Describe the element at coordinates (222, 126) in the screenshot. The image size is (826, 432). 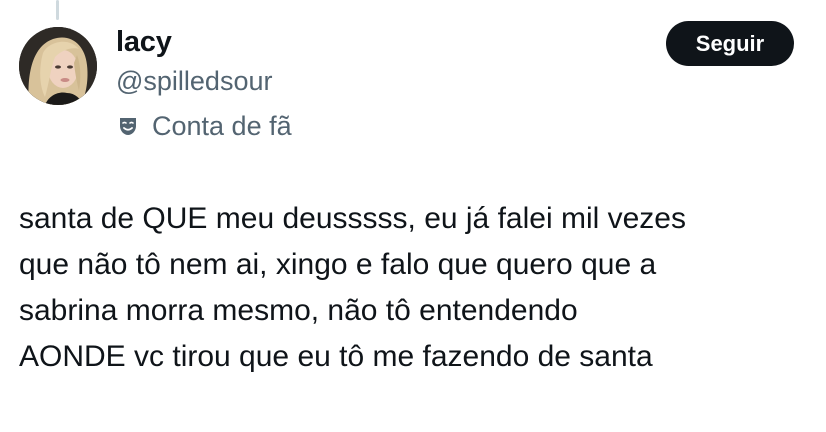
I see `fan-account-label: Conta de fã` at that location.